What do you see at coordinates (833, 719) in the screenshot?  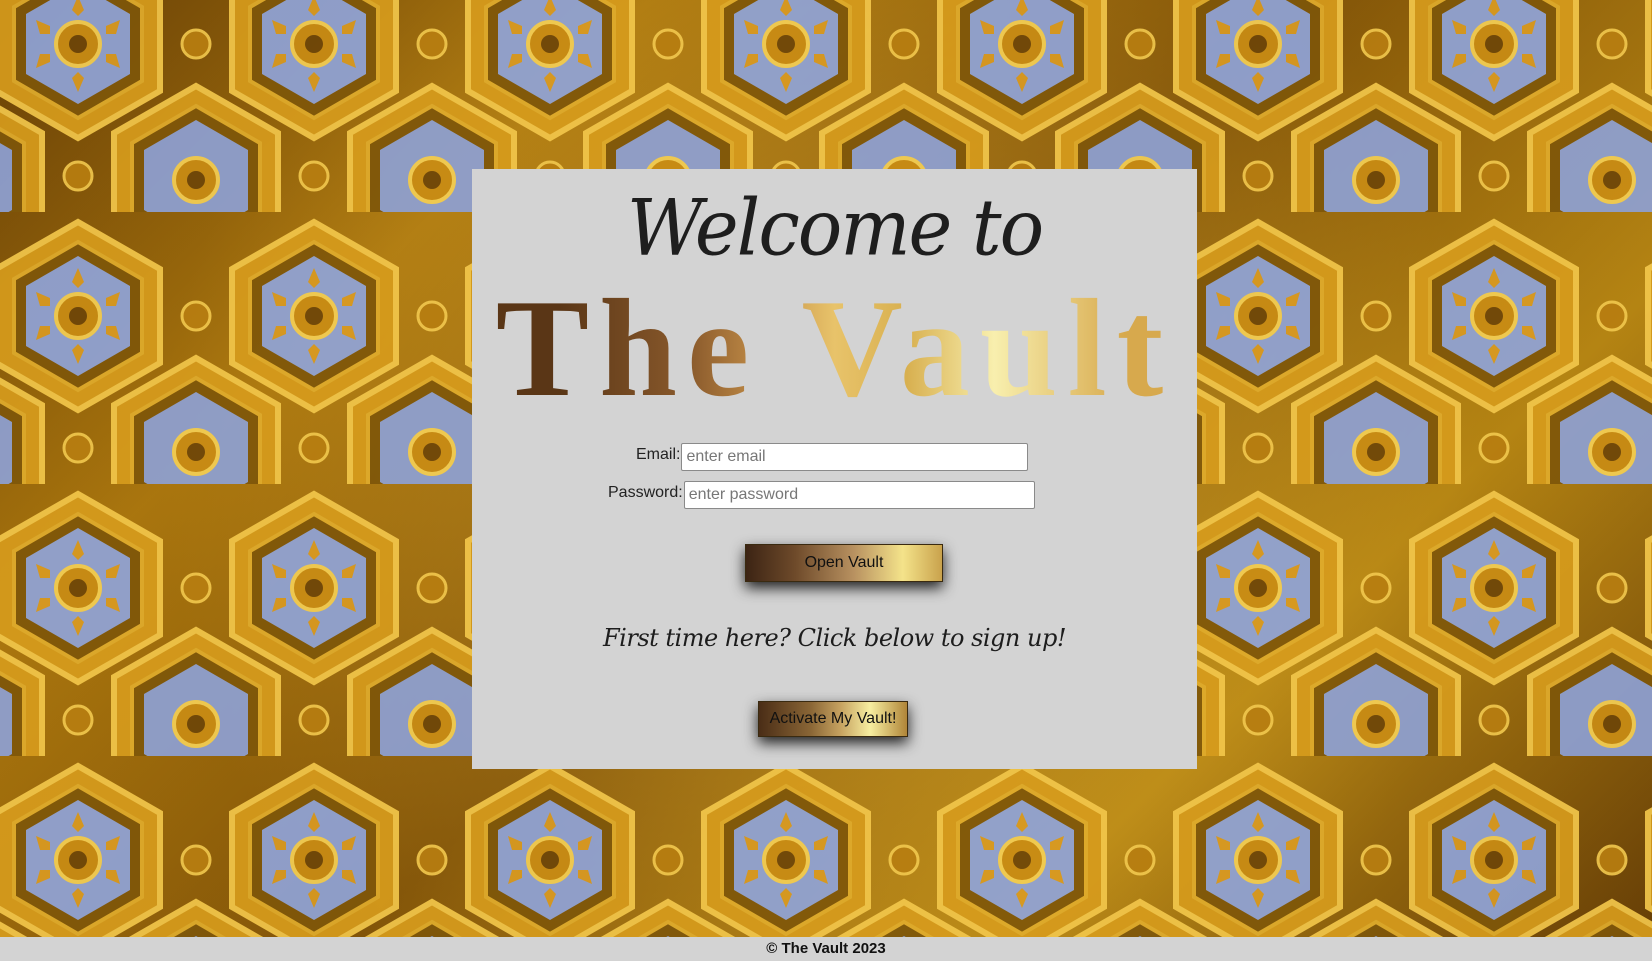 I see `activate-vault-button: Activate My Vault!` at bounding box center [833, 719].